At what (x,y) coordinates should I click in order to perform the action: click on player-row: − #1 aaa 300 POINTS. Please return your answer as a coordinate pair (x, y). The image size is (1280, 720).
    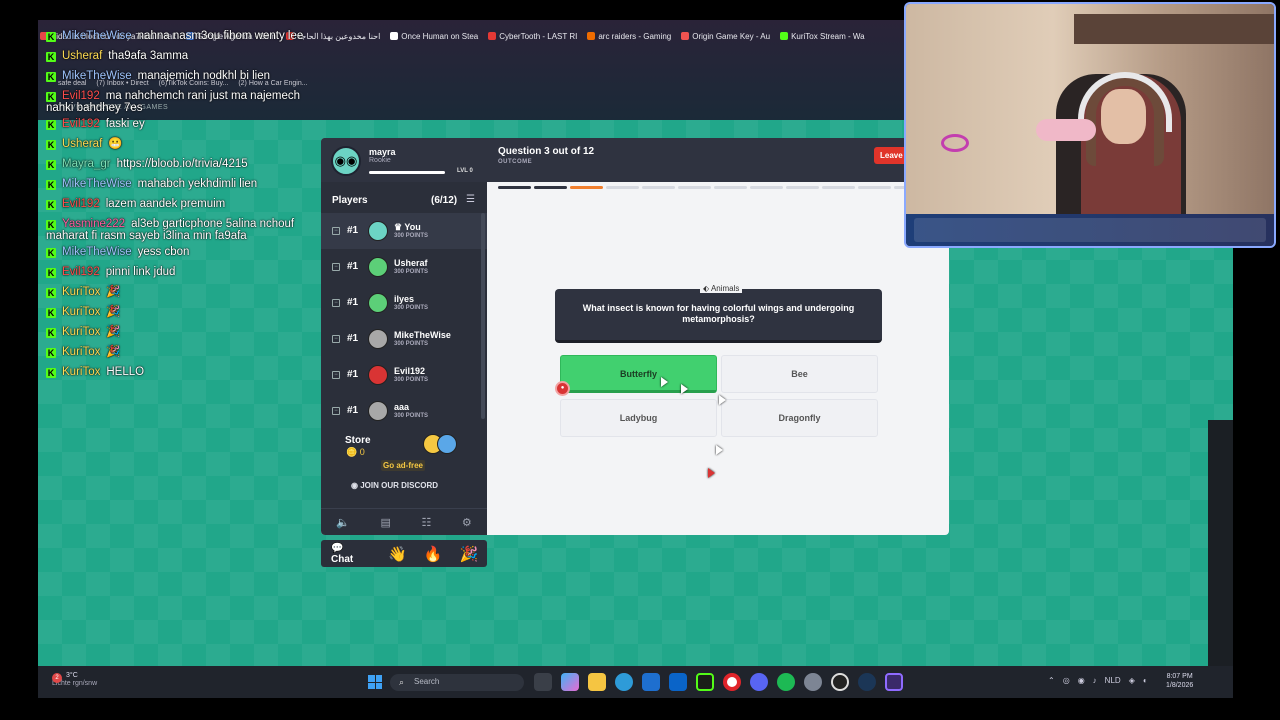
    Looking at the image, I should click on (404, 411).